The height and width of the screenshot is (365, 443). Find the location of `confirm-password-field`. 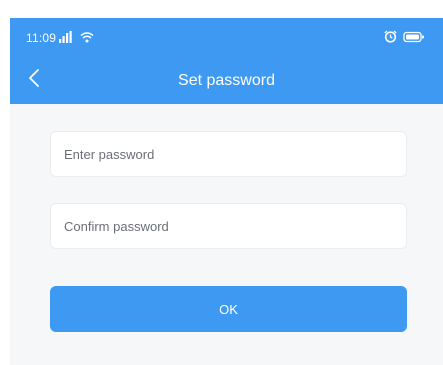

confirm-password-field is located at coordinates (228, 226).